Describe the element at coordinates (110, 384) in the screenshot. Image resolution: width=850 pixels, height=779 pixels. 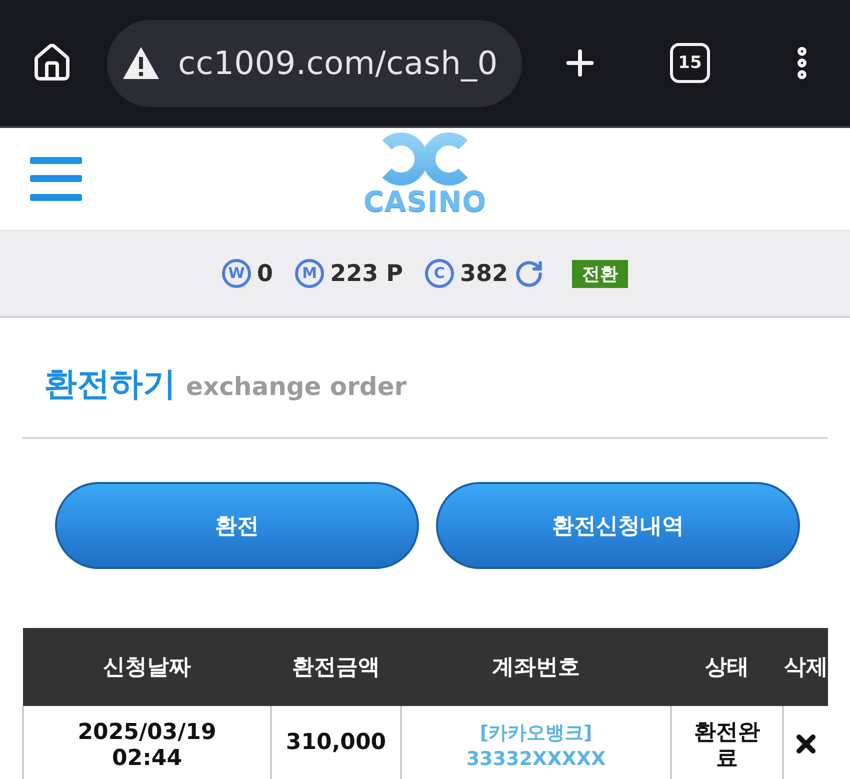
I see `section-title: 환전하기` at that location.